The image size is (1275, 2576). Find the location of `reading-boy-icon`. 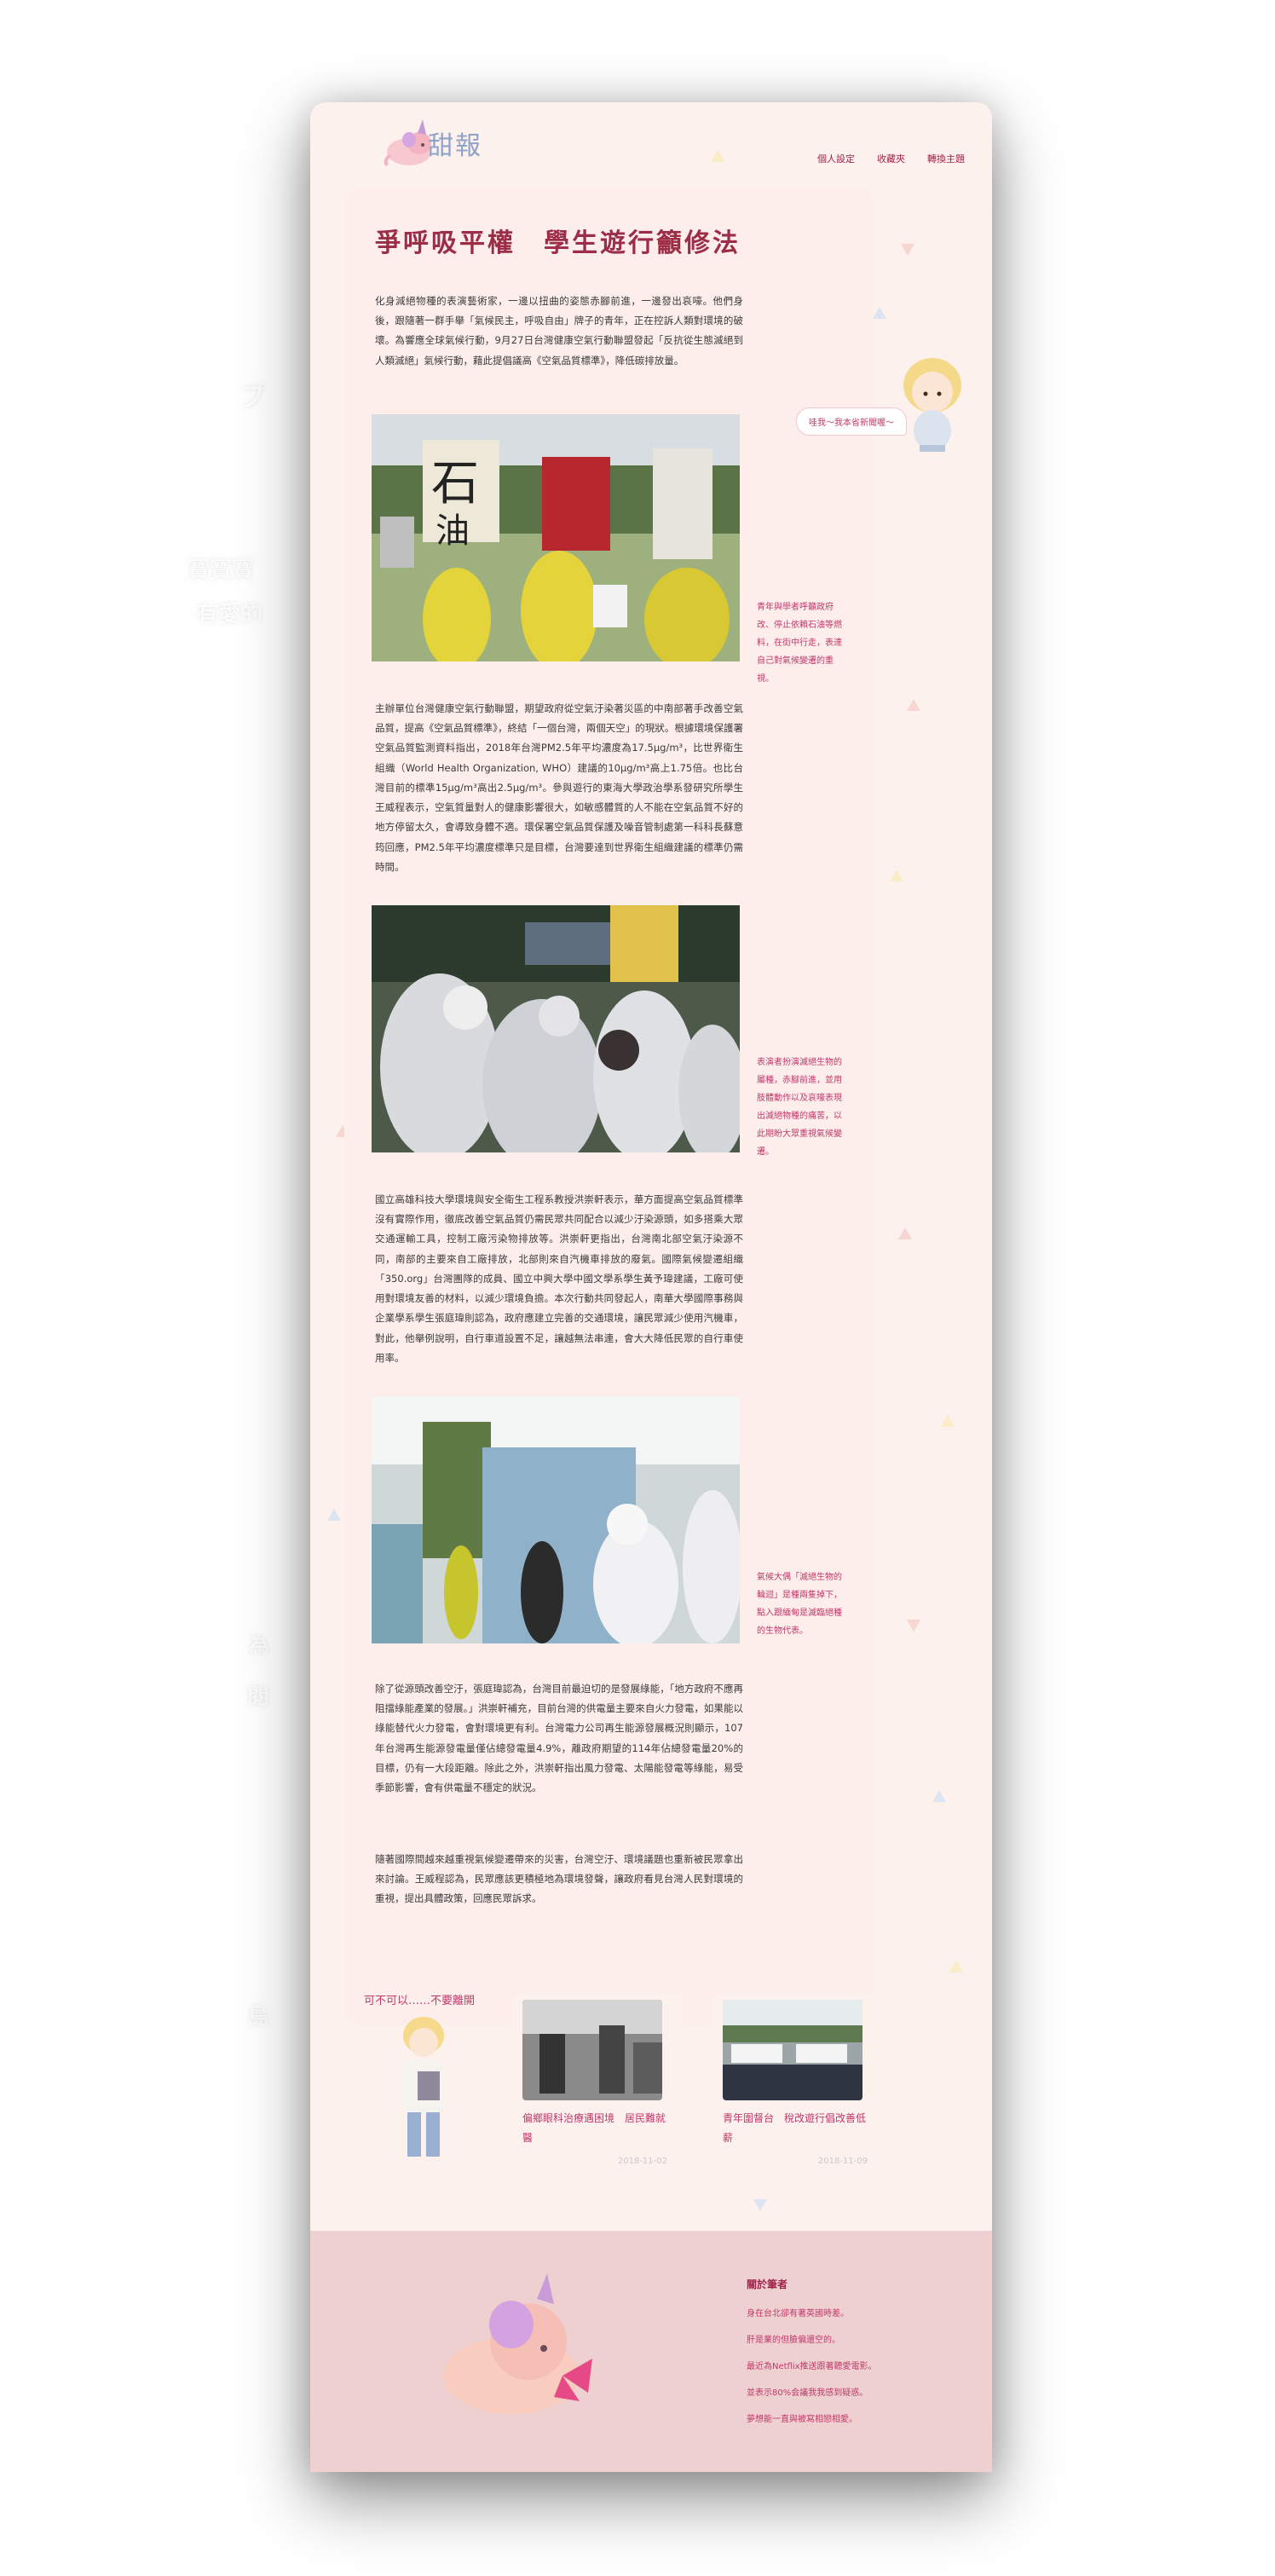

reading-boy-icon is located at coordinates (424, 2087).